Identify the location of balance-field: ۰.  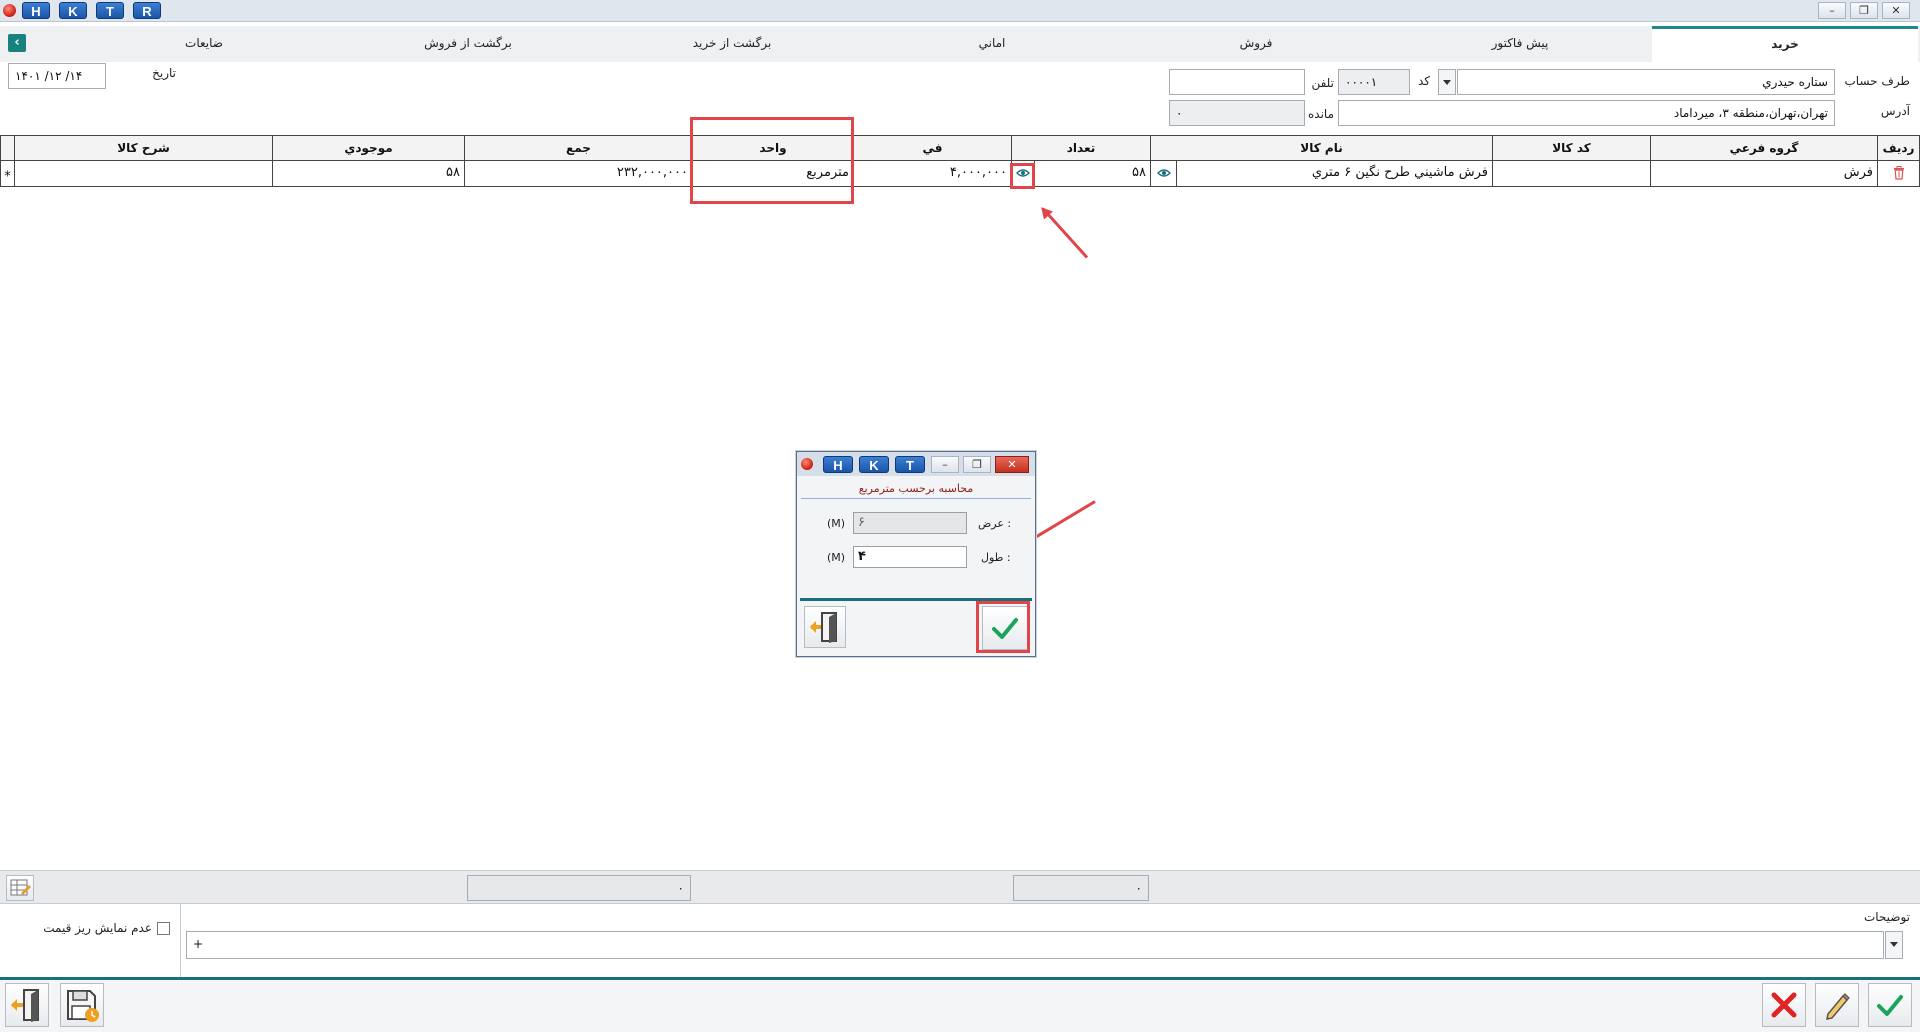
(1237, 113).